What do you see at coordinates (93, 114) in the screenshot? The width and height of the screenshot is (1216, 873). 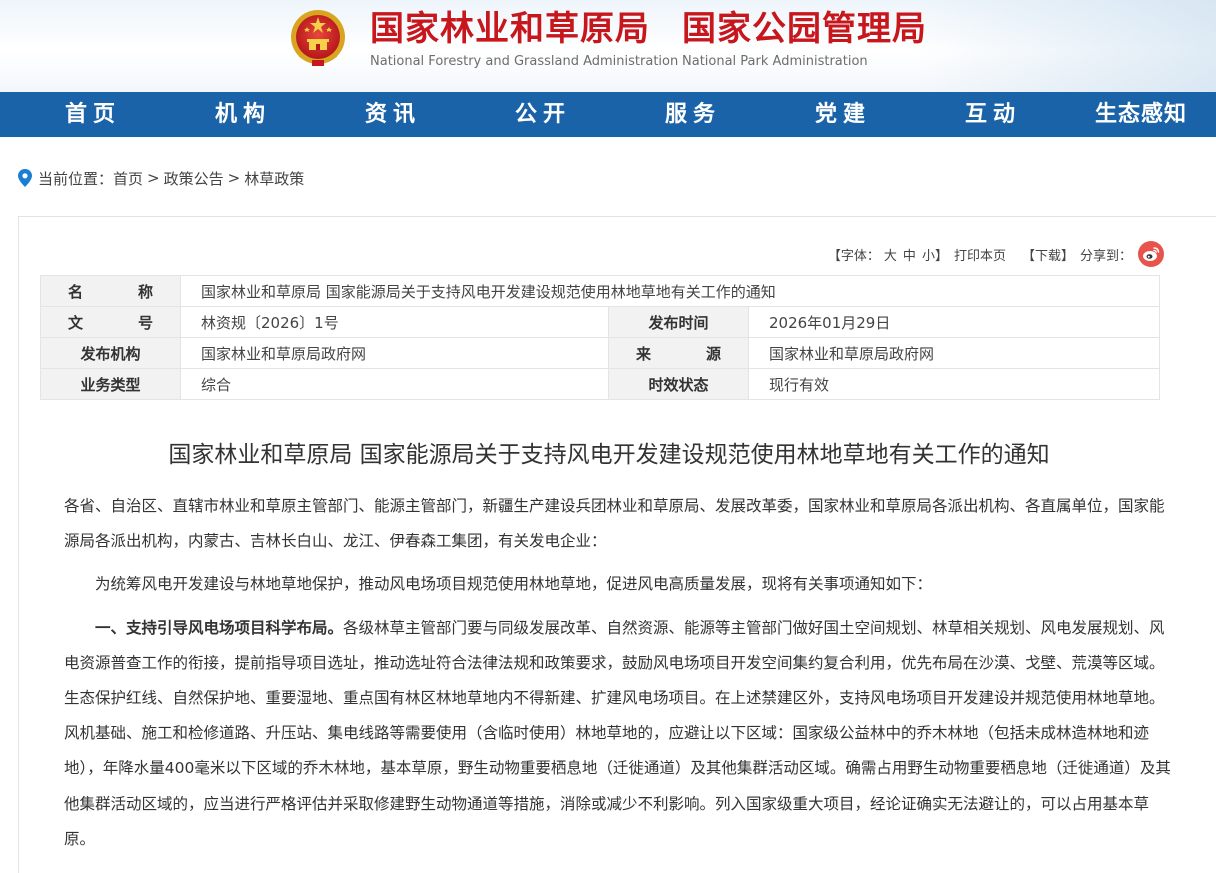 I see `nav-item-home: 首页` at bounding box center [93, 114].